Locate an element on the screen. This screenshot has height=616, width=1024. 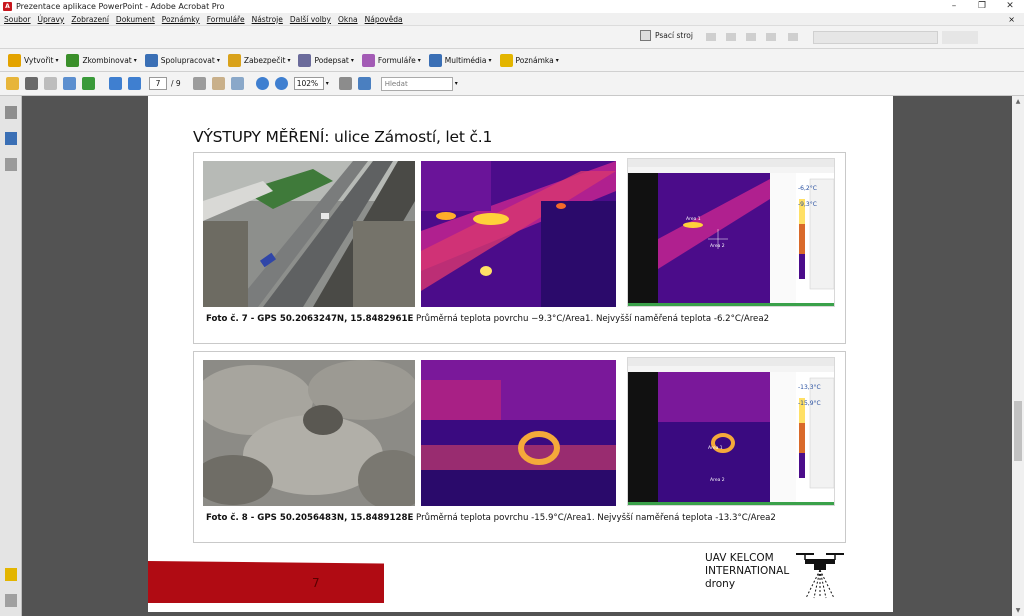
arrow-down-icon is located at coordinates (134, 83).